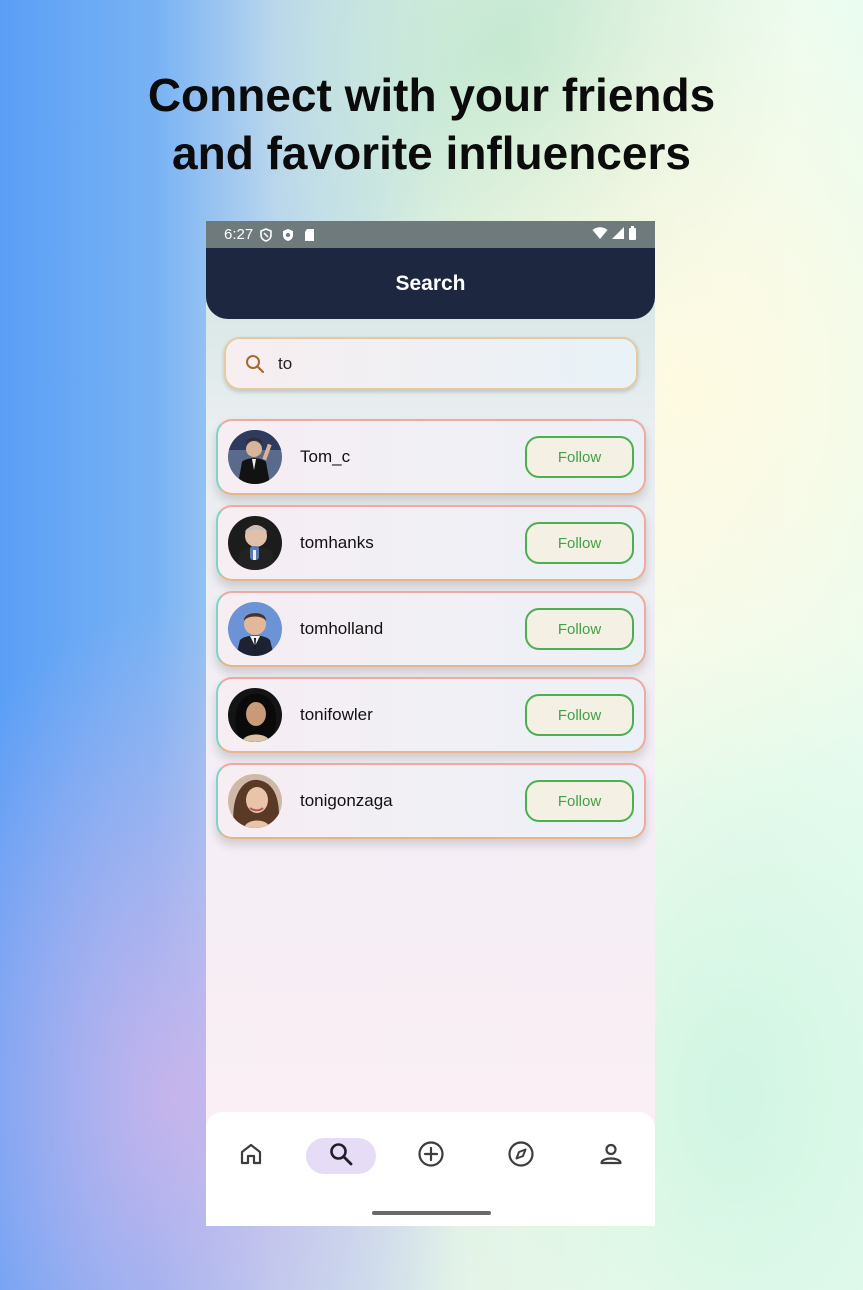  Describe the element at coordinates (431, 457) in the screenshot. I see `list-item: Tom_c Follow` at that location.